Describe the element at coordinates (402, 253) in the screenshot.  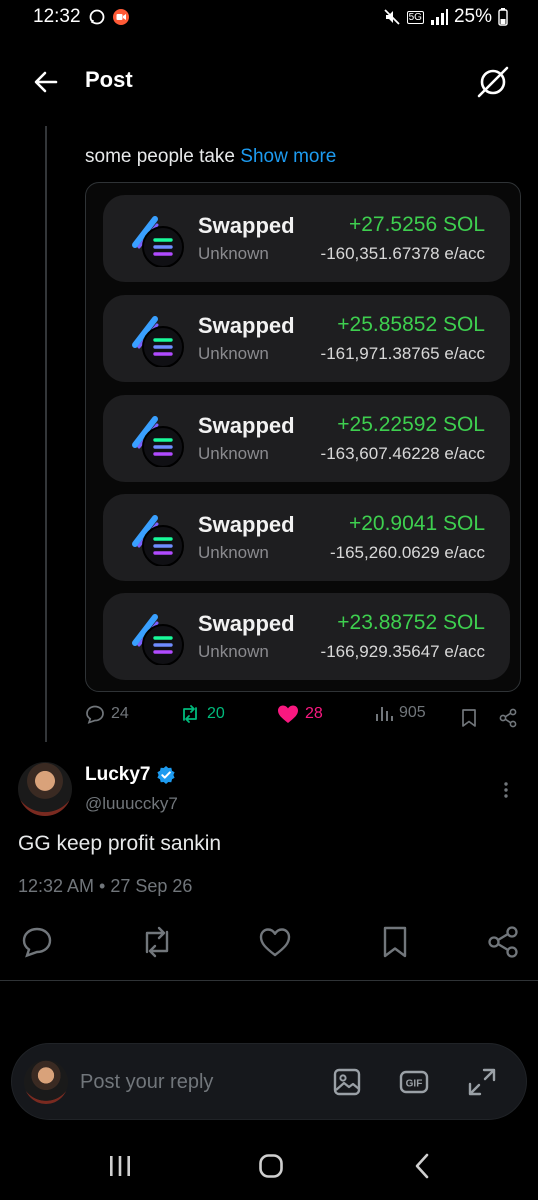
I see `swap-price: -160,351.67378 e/acc` at that location.